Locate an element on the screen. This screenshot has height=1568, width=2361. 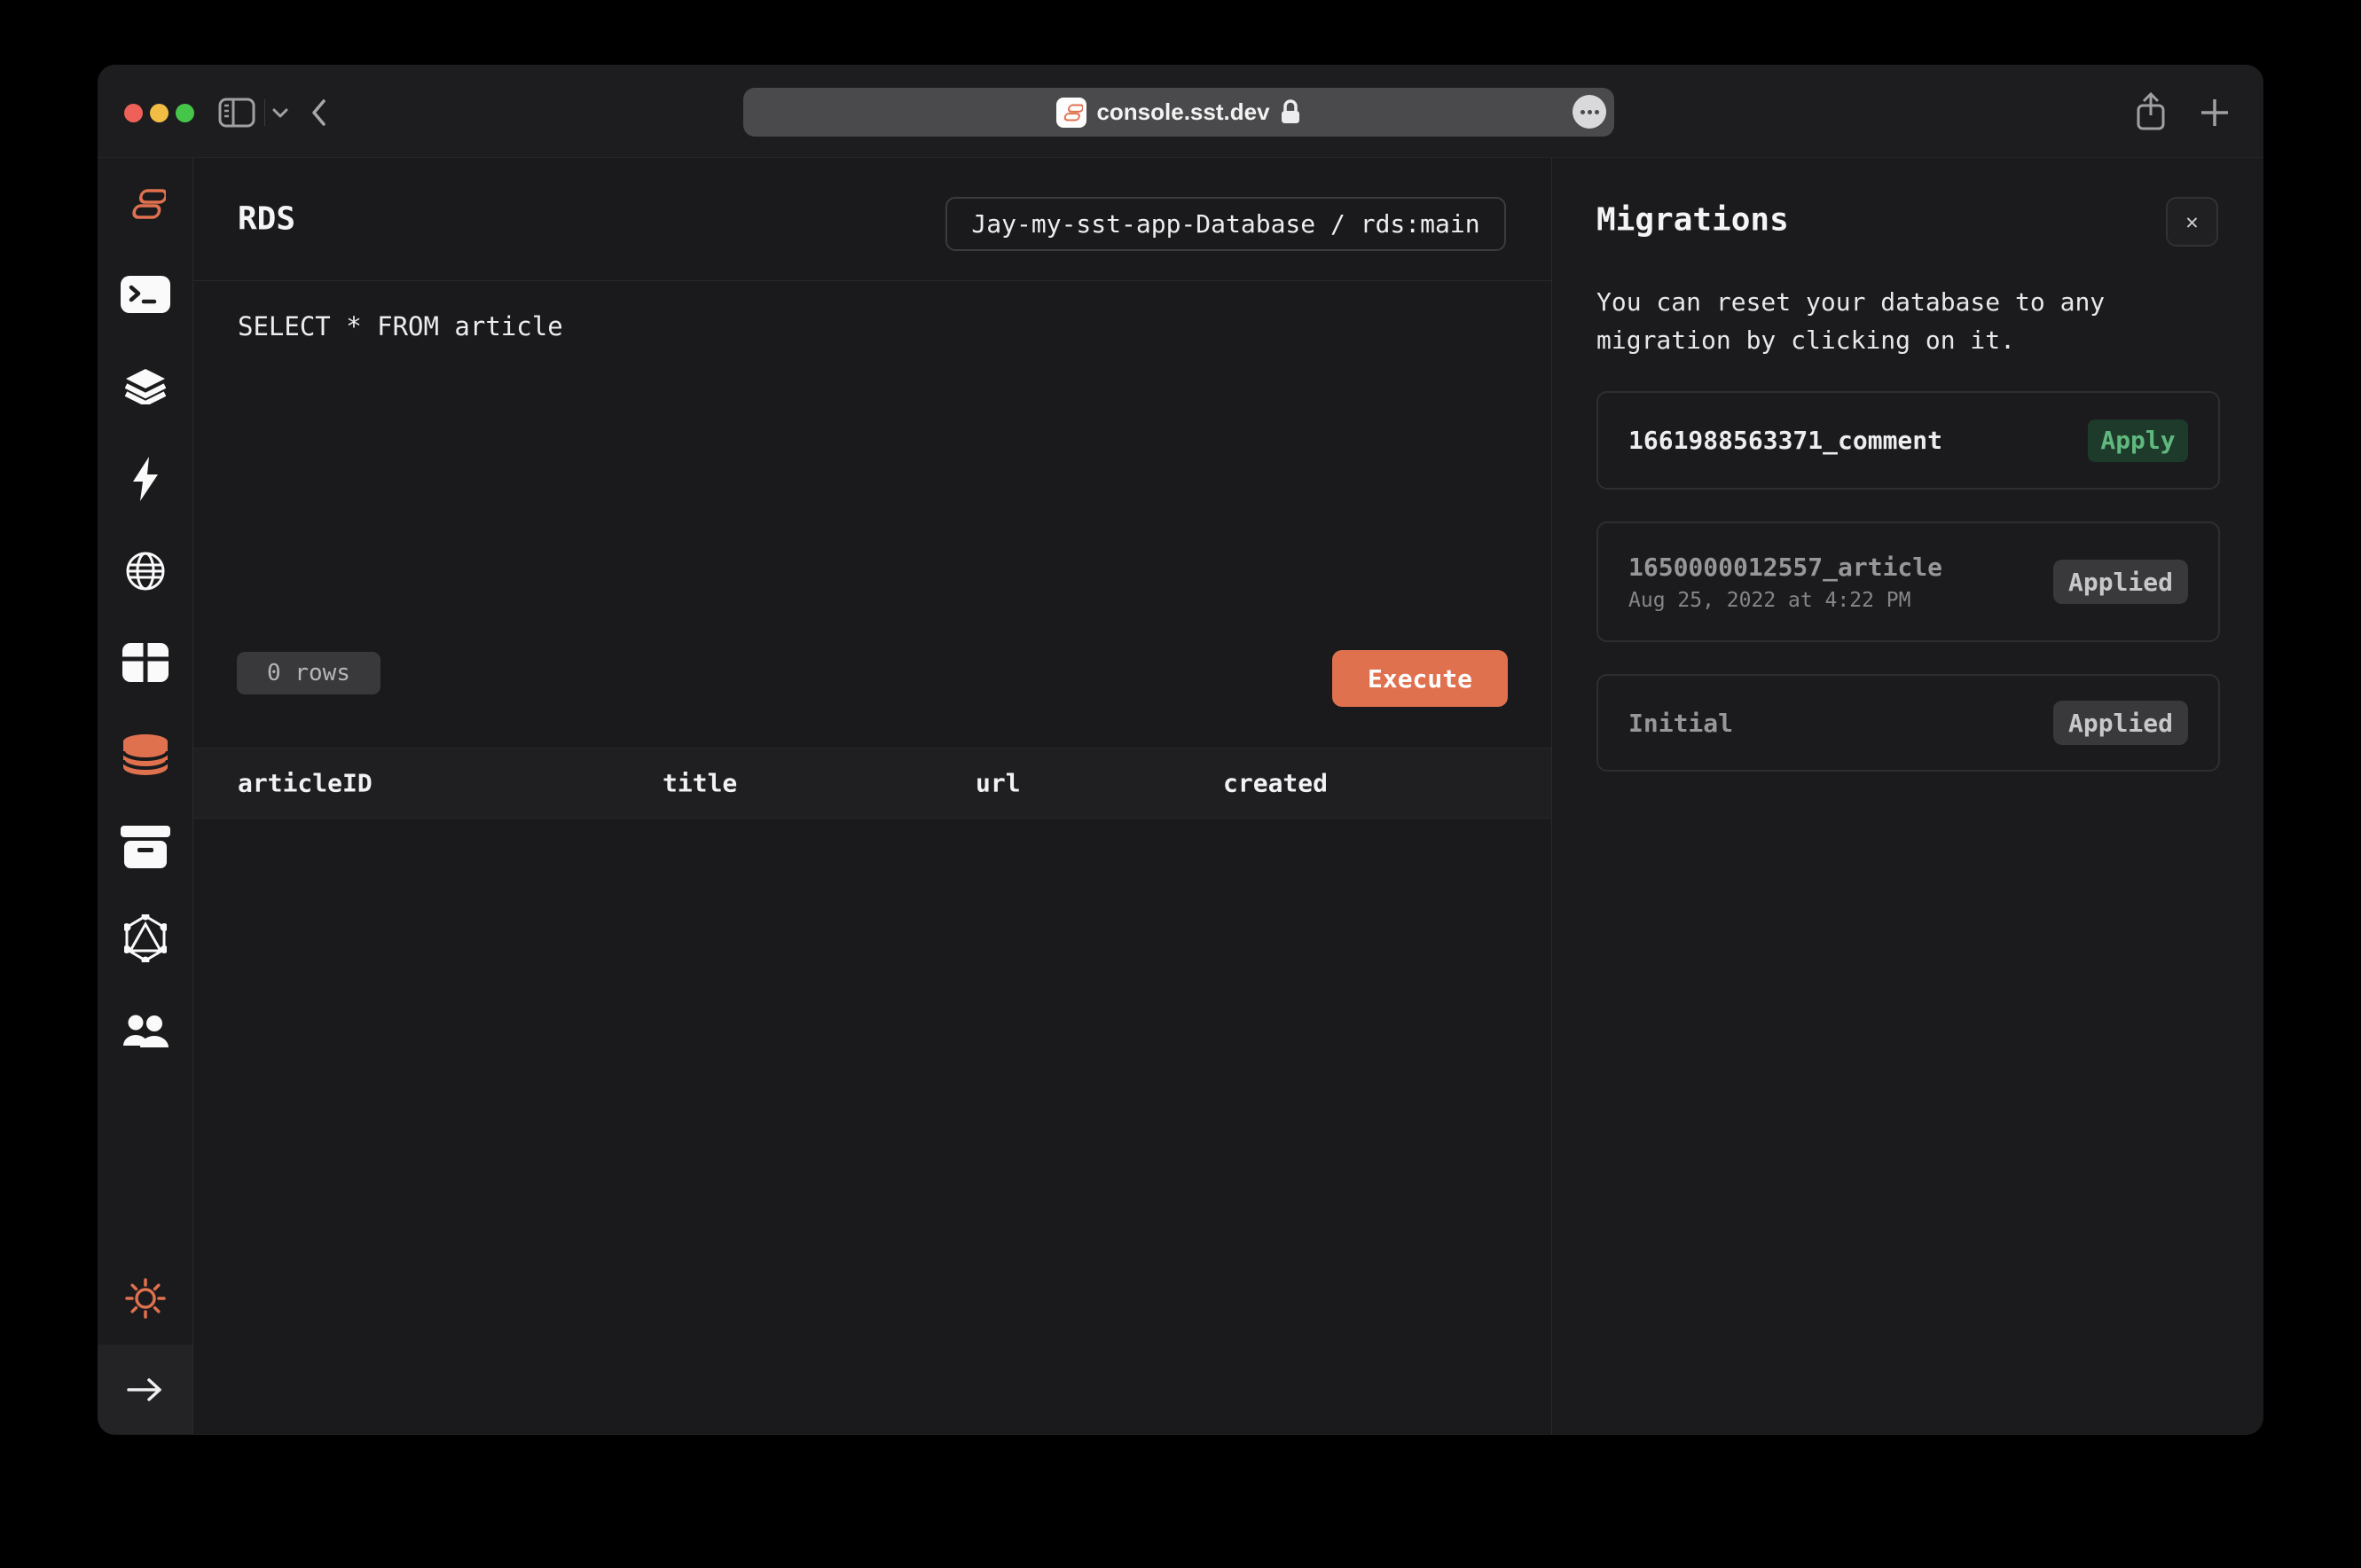
sidebar-item-local is located at coordinates (146, 294).